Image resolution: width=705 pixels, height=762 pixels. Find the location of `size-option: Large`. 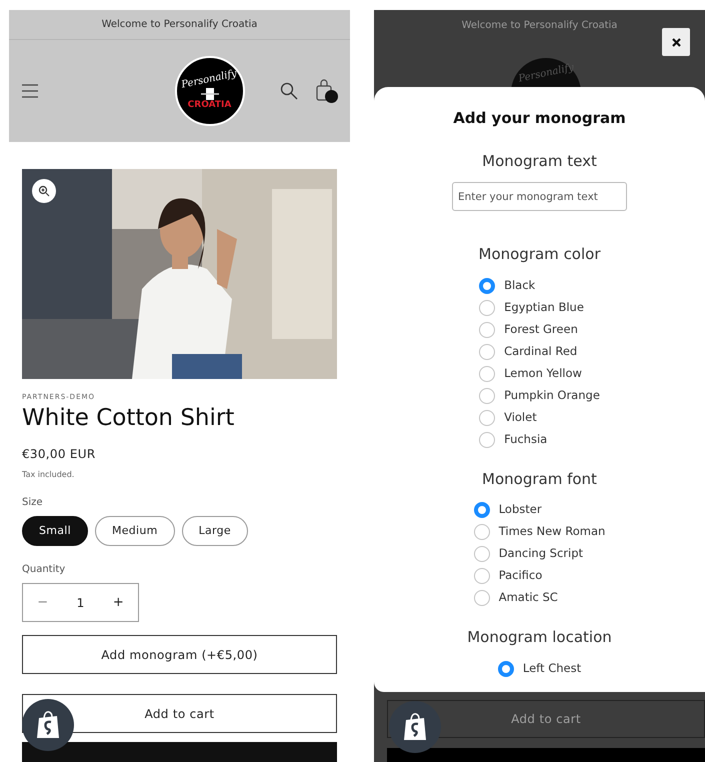

size-option: Large is located at coordinates (215, 531).